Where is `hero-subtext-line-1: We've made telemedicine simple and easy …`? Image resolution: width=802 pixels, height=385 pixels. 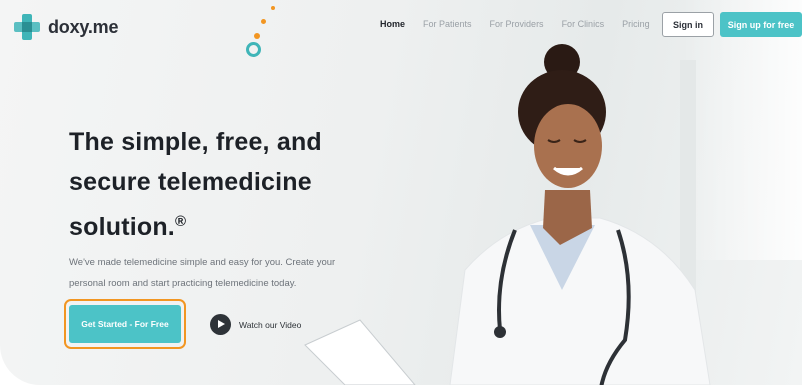 hero-subtext-line-1: We've made telemedicine simple and easy … is located at coordinates (202, 262).